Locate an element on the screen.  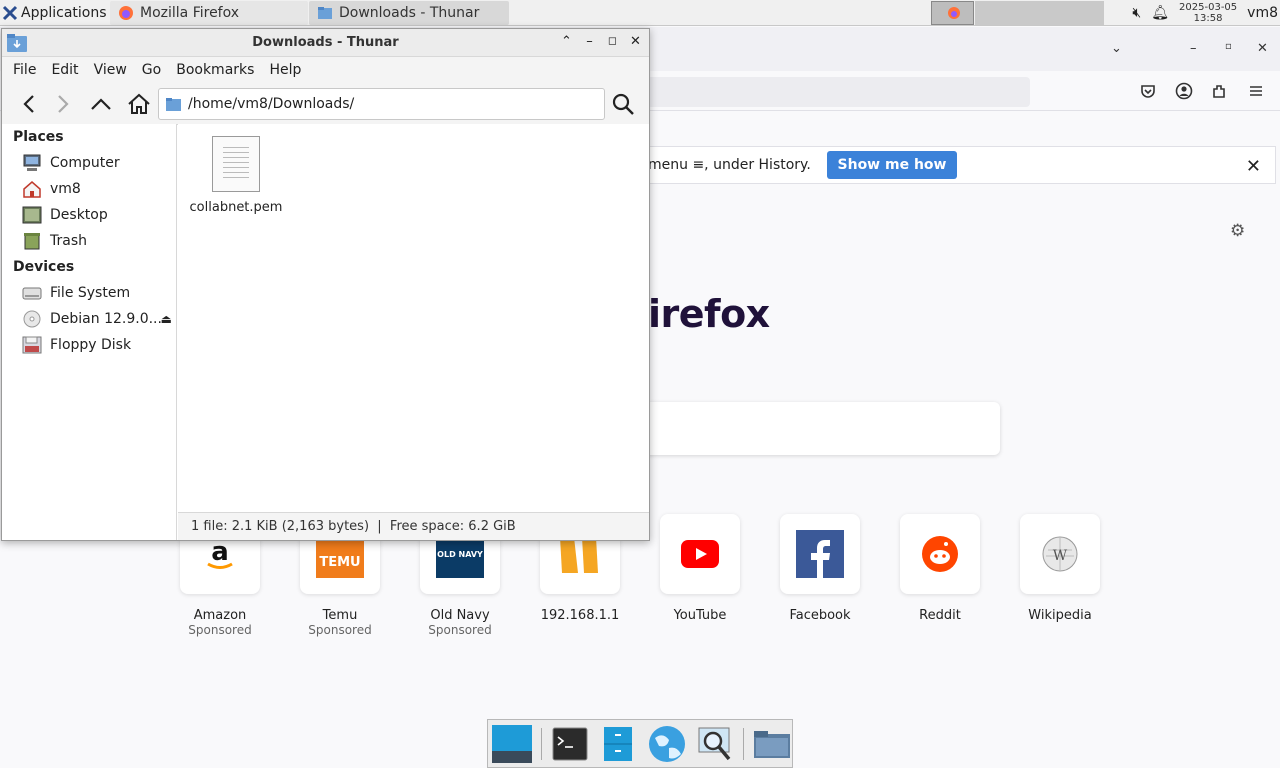
minimize-button-icon: – is located at coordinates (589, 41).